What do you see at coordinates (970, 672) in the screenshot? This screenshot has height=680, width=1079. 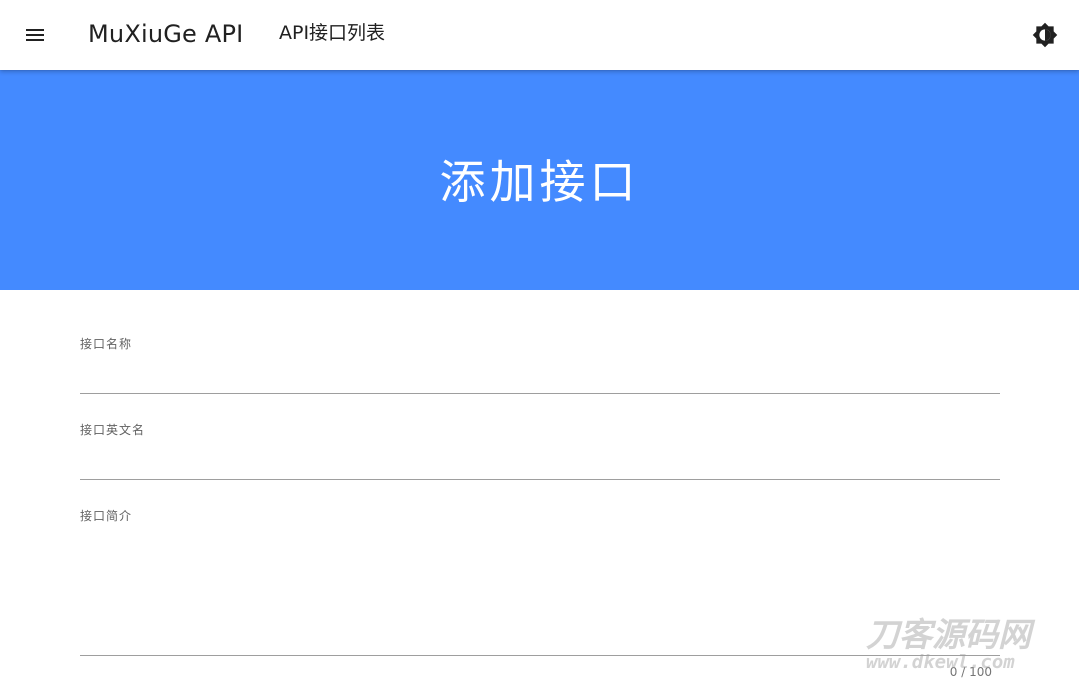 I see `char-counter: 0 / 100` at bounding box center [970, 672].